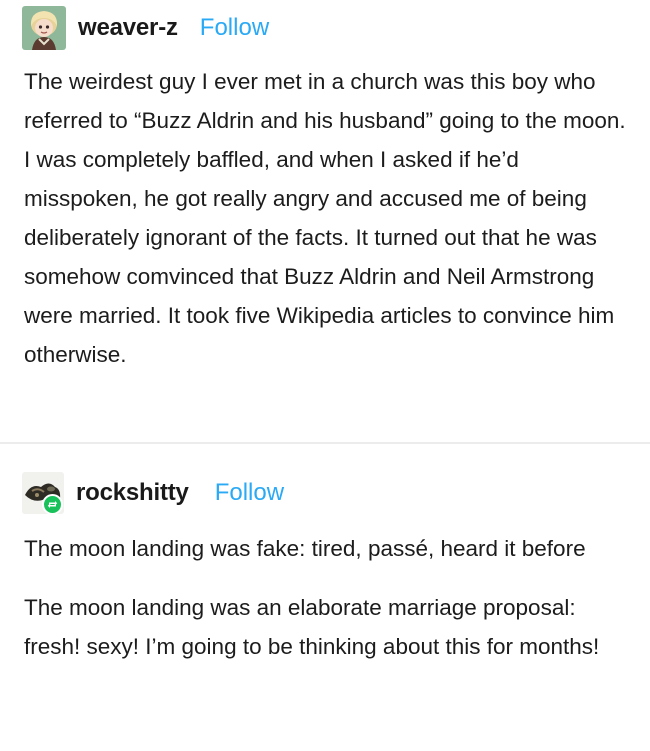  Describe the element at coordinates (128, 28) in the screenshot. I see `username: weaver-z` at that location.